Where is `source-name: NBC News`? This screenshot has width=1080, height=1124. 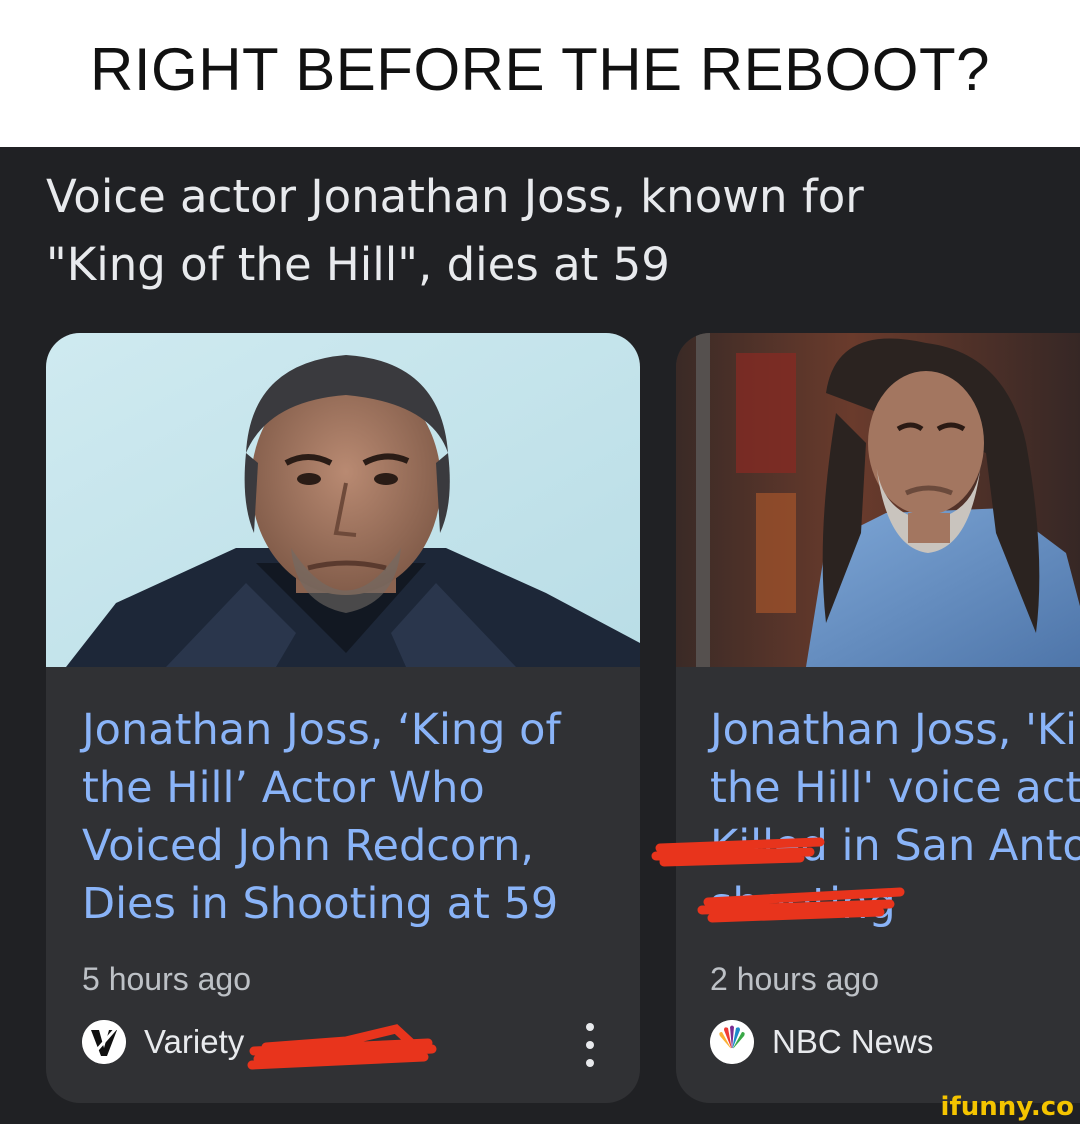 source-name: NBC News is located at coordinates (853, 1041).